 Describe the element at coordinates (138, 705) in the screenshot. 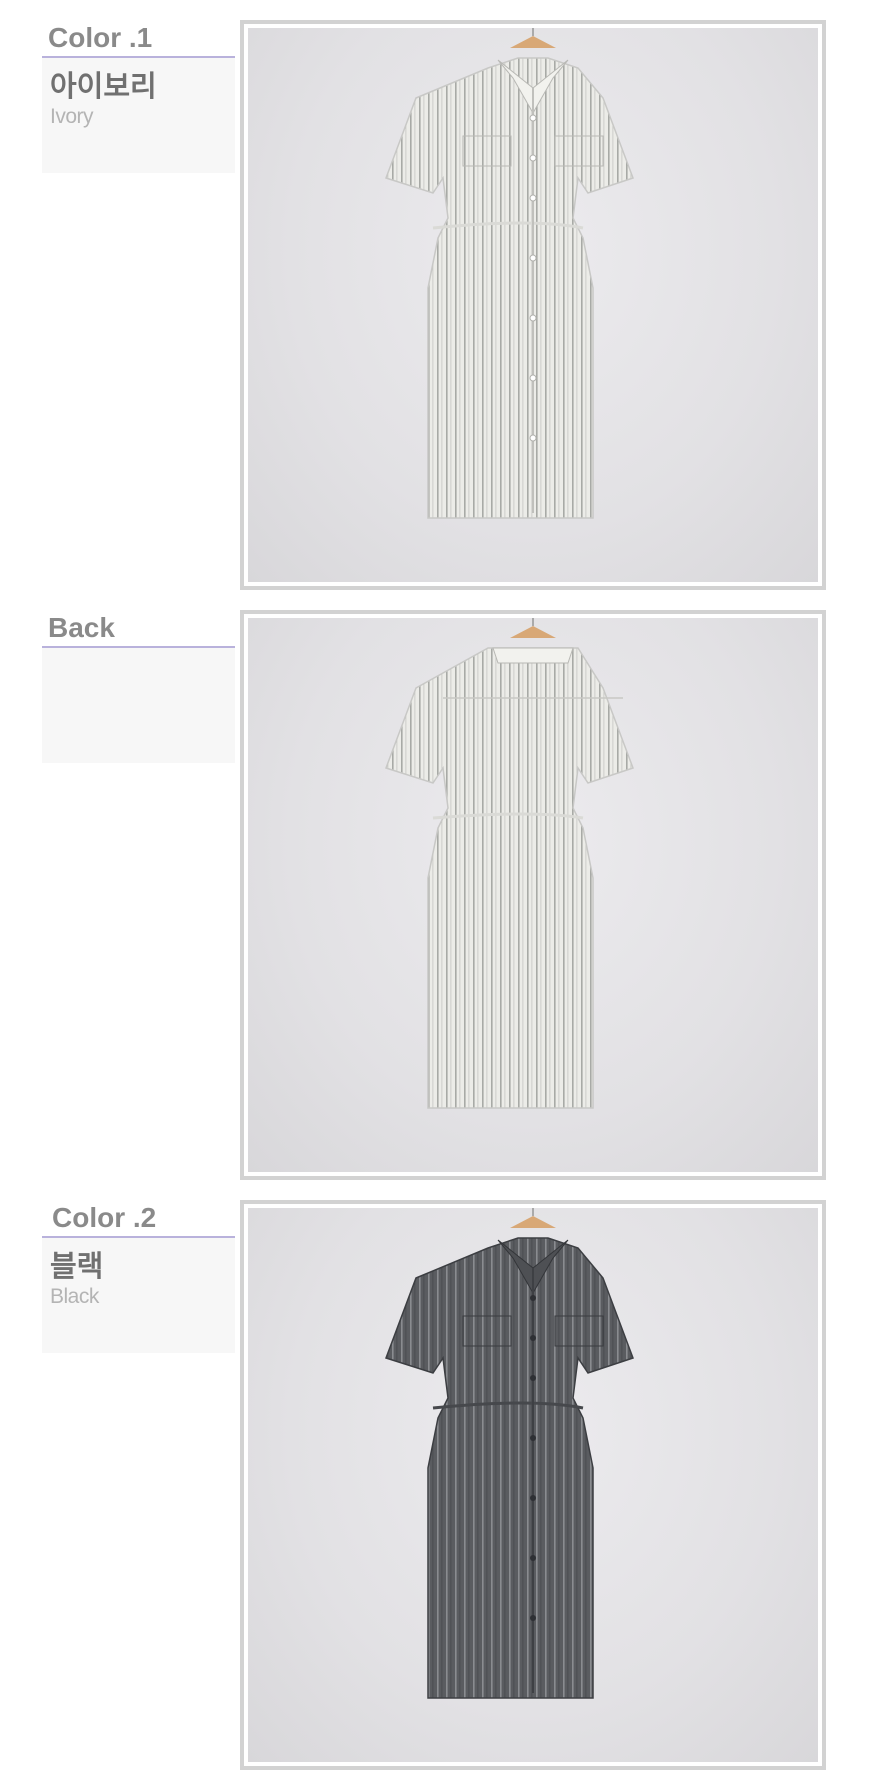

I see `color-name-box` at that location.